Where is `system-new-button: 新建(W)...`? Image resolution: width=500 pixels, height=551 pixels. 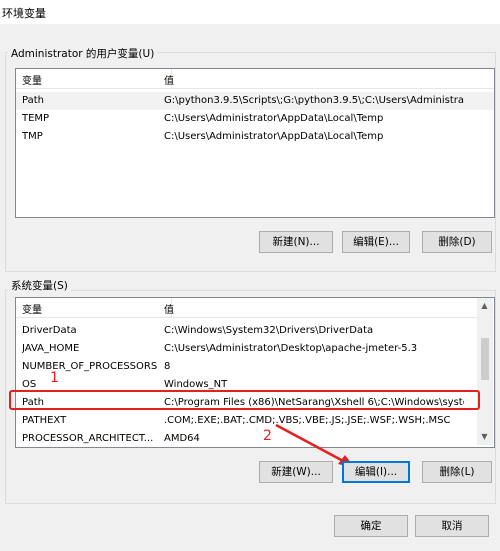
system-new-button: 新建(W)... is located at coordinates (296, 472).